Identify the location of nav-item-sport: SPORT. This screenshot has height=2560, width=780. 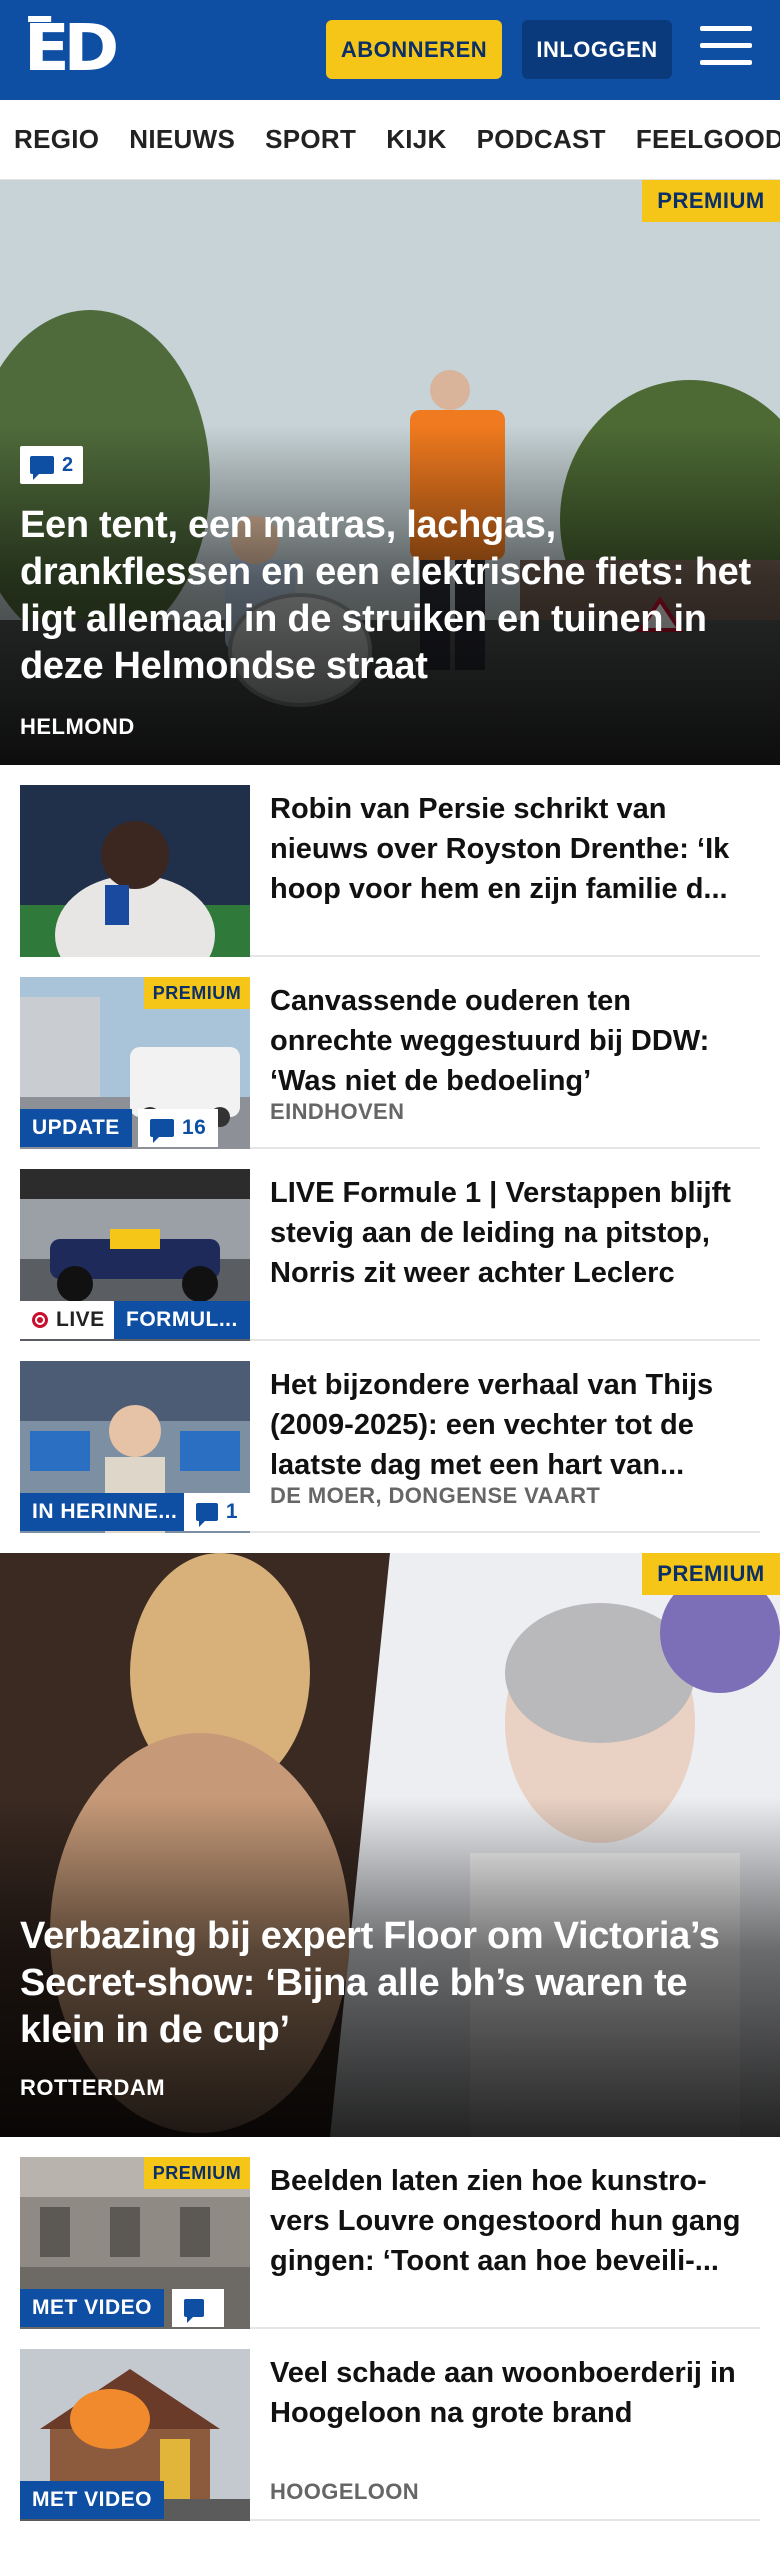
(310, 139).